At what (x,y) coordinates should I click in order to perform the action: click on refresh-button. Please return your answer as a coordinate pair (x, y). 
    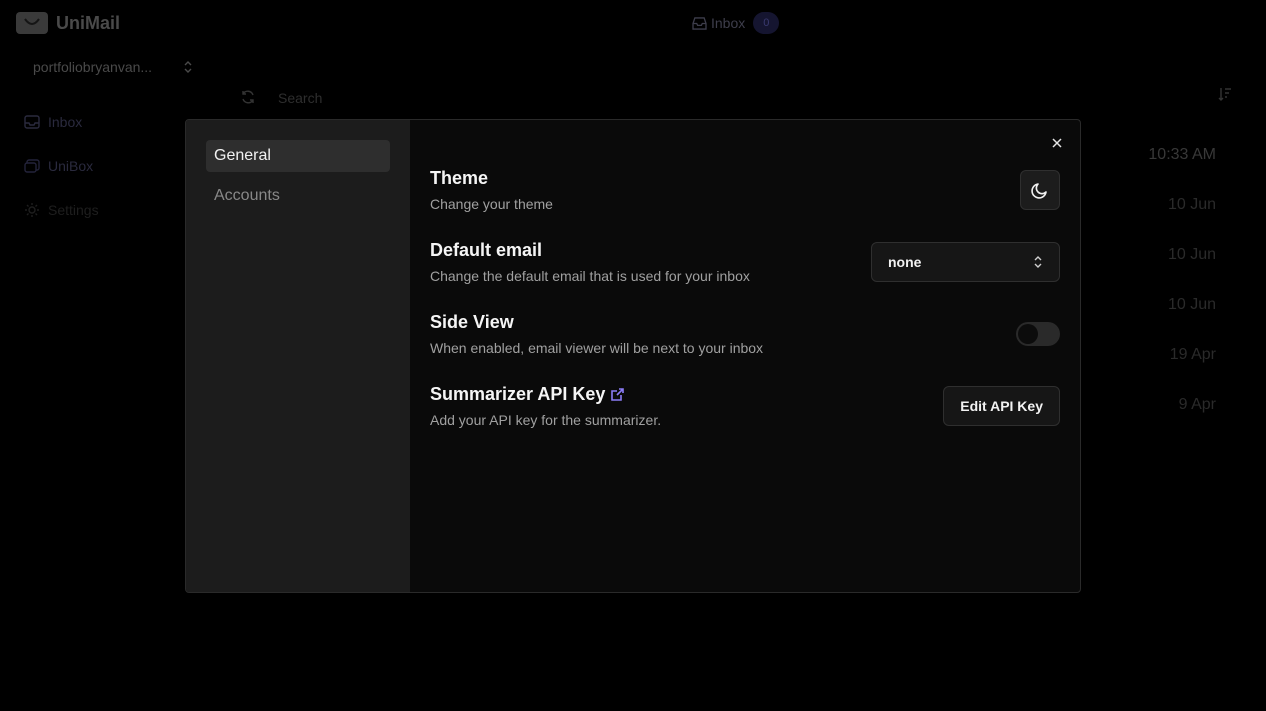
    Looking at the image, I should click on (248, 99).